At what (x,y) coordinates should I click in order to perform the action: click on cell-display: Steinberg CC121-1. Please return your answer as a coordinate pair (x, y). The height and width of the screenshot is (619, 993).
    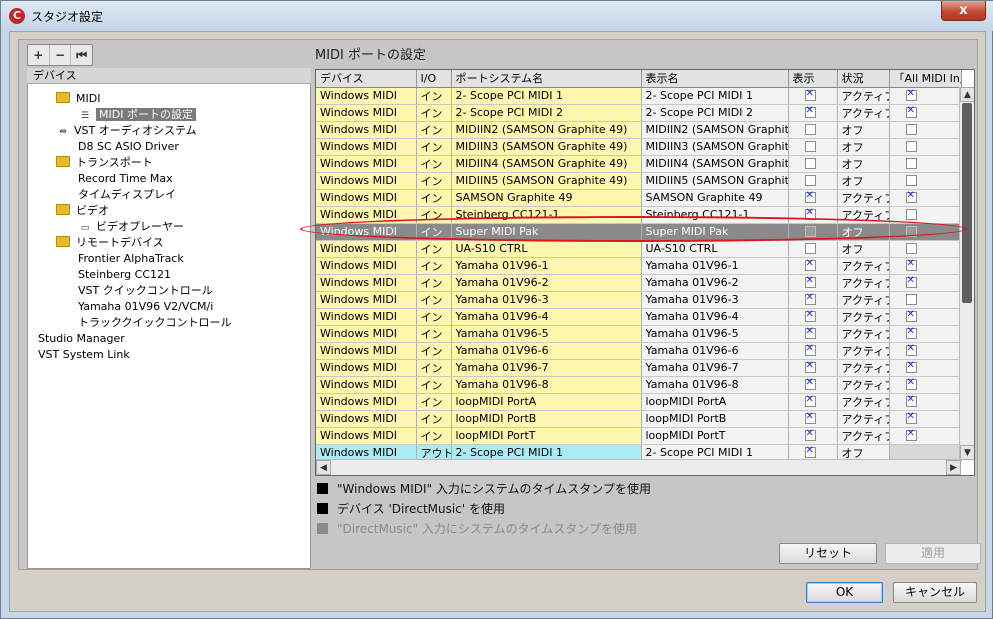
    Looking at the image, I should click on (715, 215).